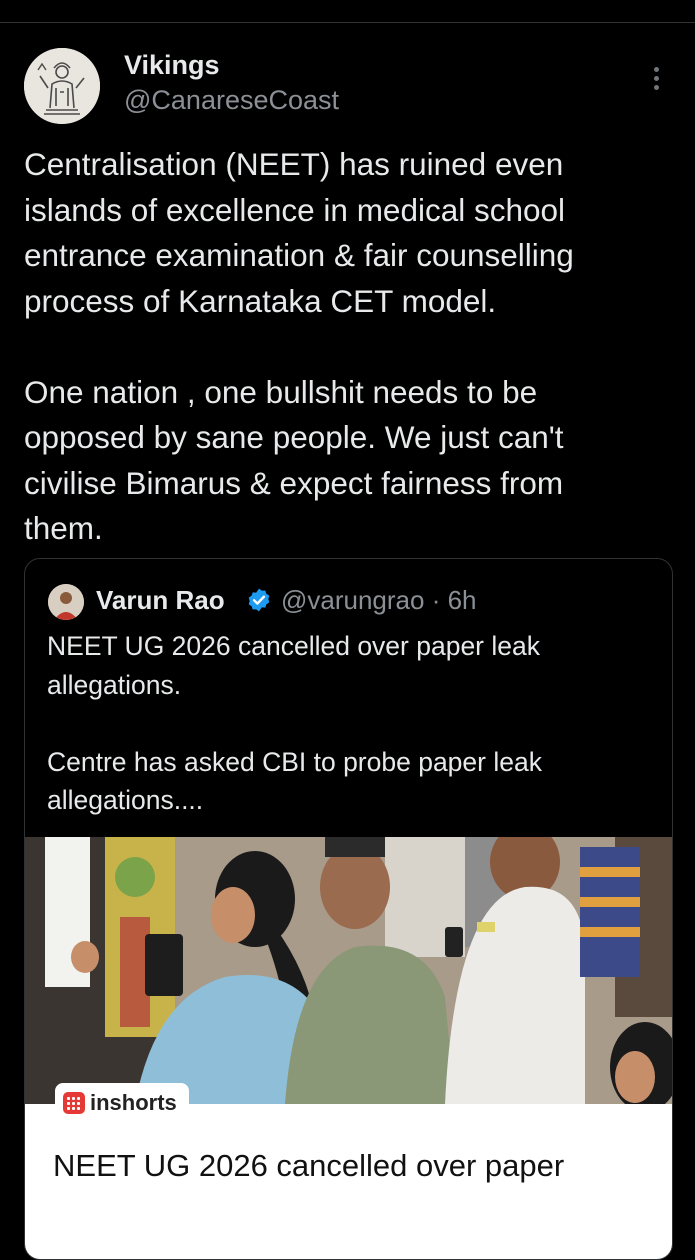 Image resolution: width=695 pixels, height=1260 pixels. I want to click on source-badge: inshorts, so click(122, 1103).